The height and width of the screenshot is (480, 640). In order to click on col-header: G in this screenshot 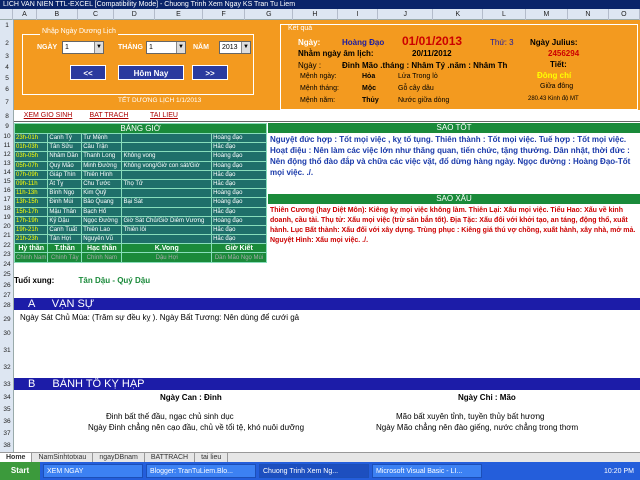, I will do `click(269, 14)`.